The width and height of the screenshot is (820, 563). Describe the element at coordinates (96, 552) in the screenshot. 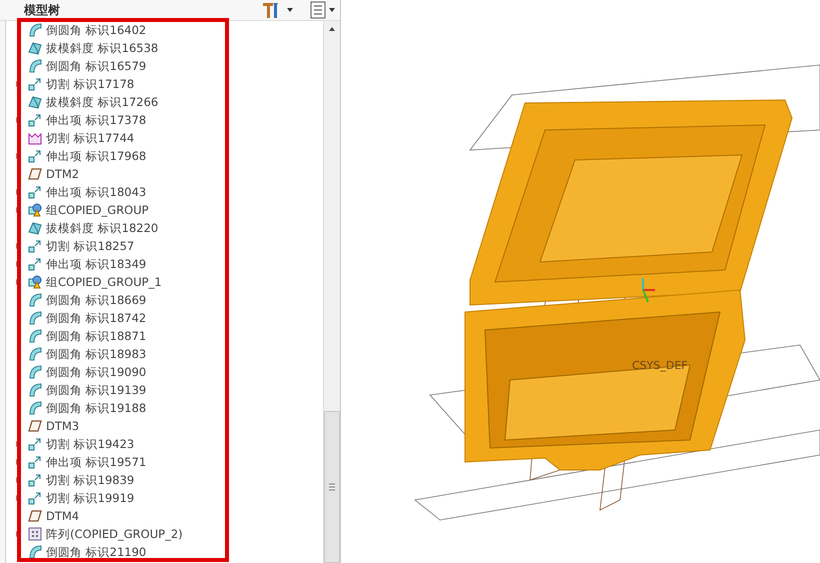

I see `tree-item: 倒圆角 标识21190` at that location.